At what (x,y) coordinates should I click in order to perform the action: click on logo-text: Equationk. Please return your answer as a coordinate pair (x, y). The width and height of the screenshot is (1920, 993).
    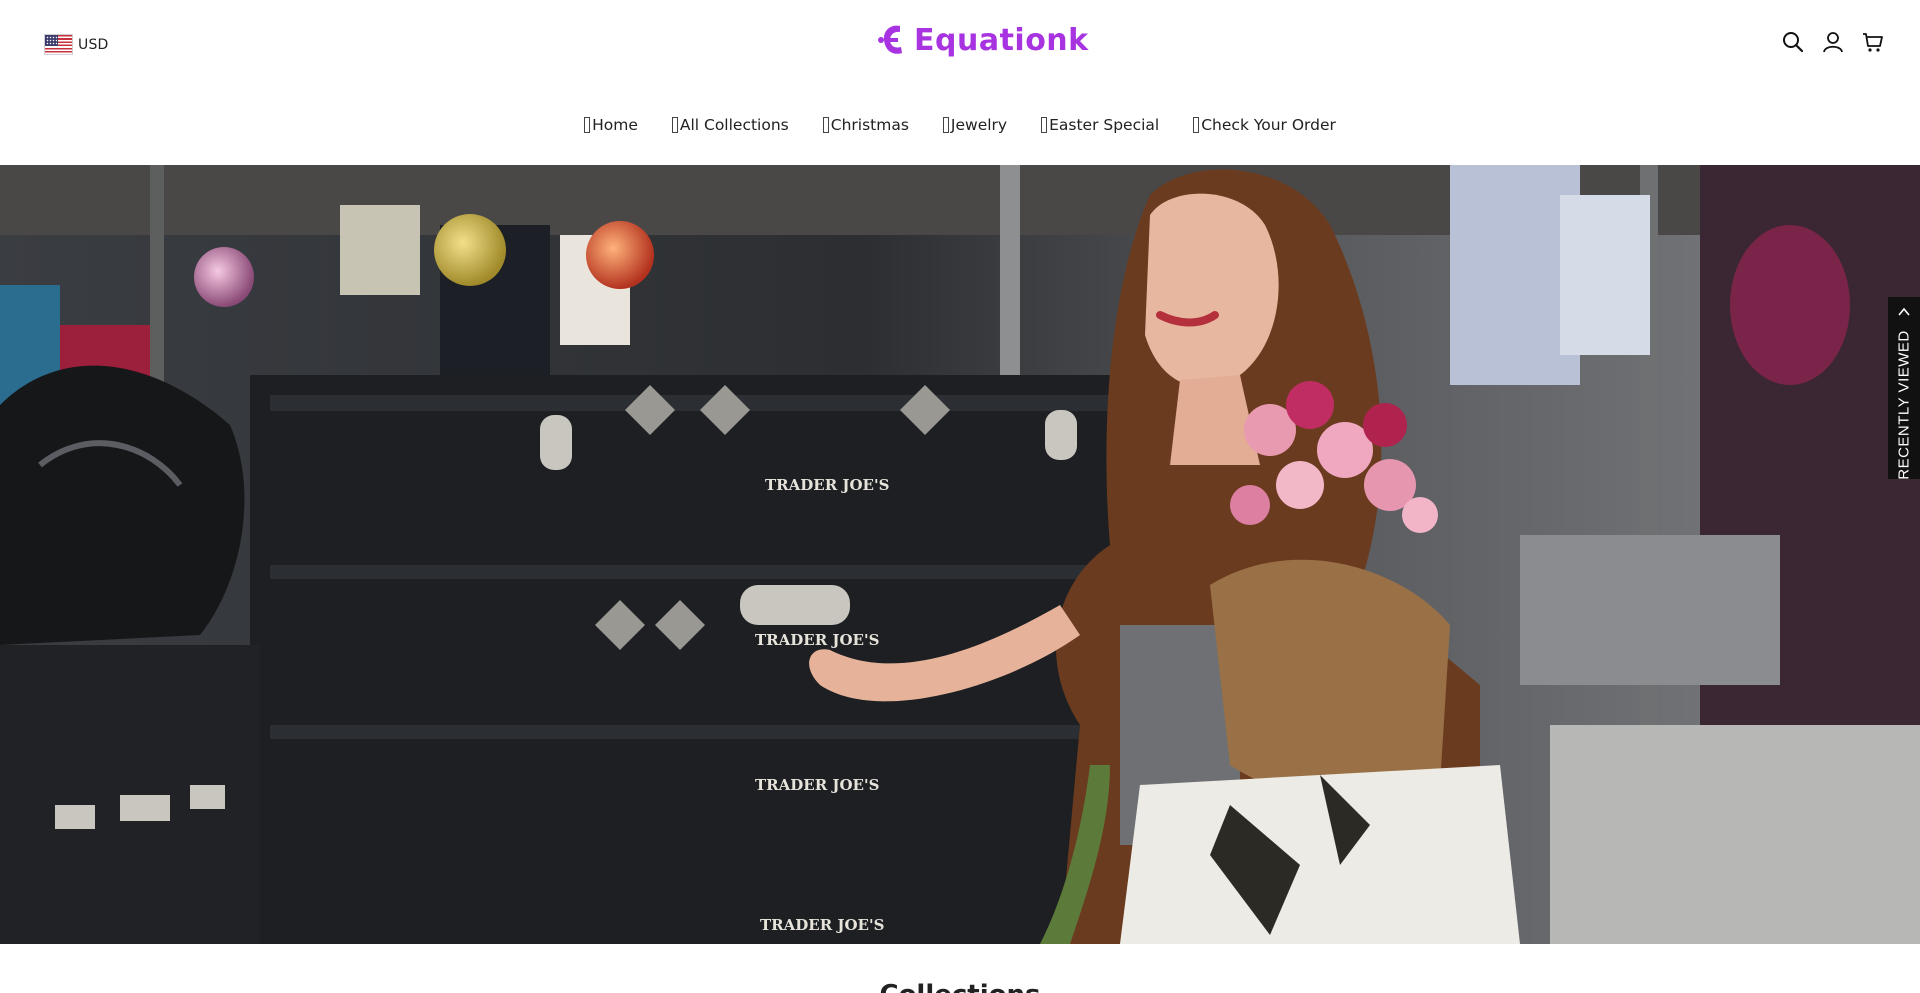
    Looking at the image, I should click on (1001, 40).